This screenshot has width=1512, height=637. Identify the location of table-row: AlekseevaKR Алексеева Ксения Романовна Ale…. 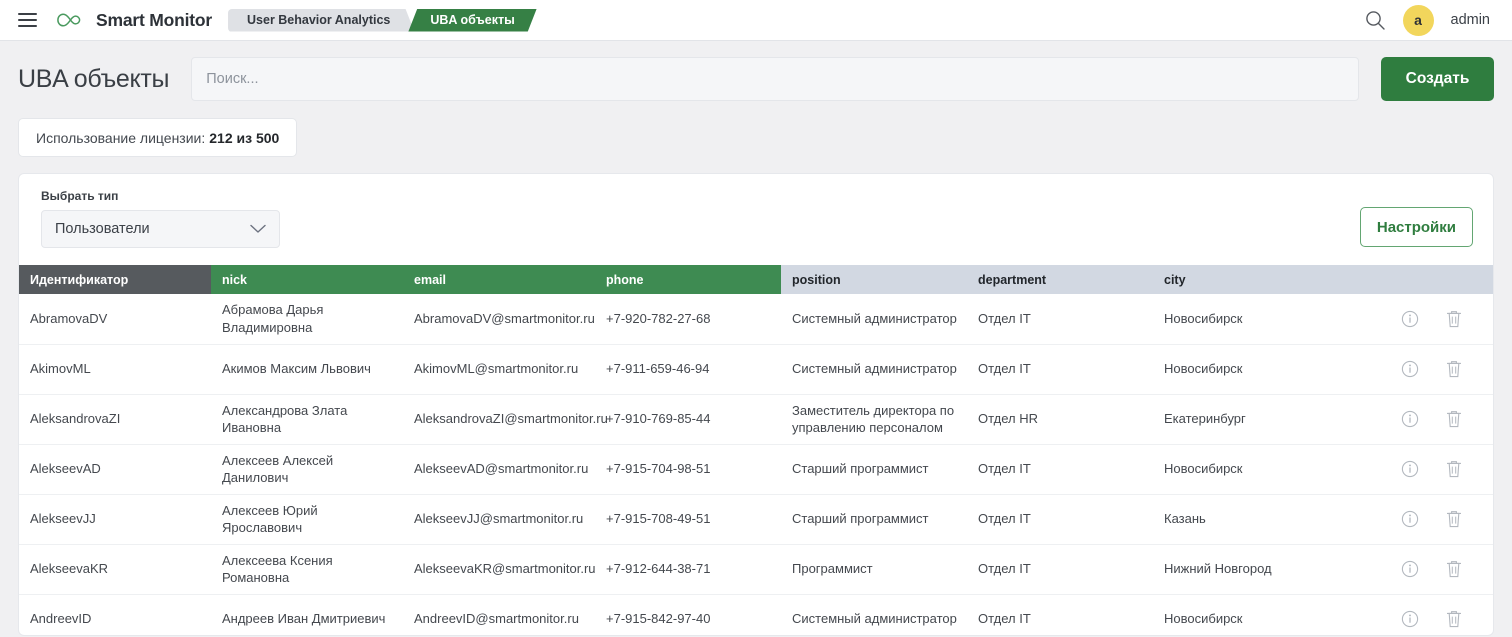
(756, 569).